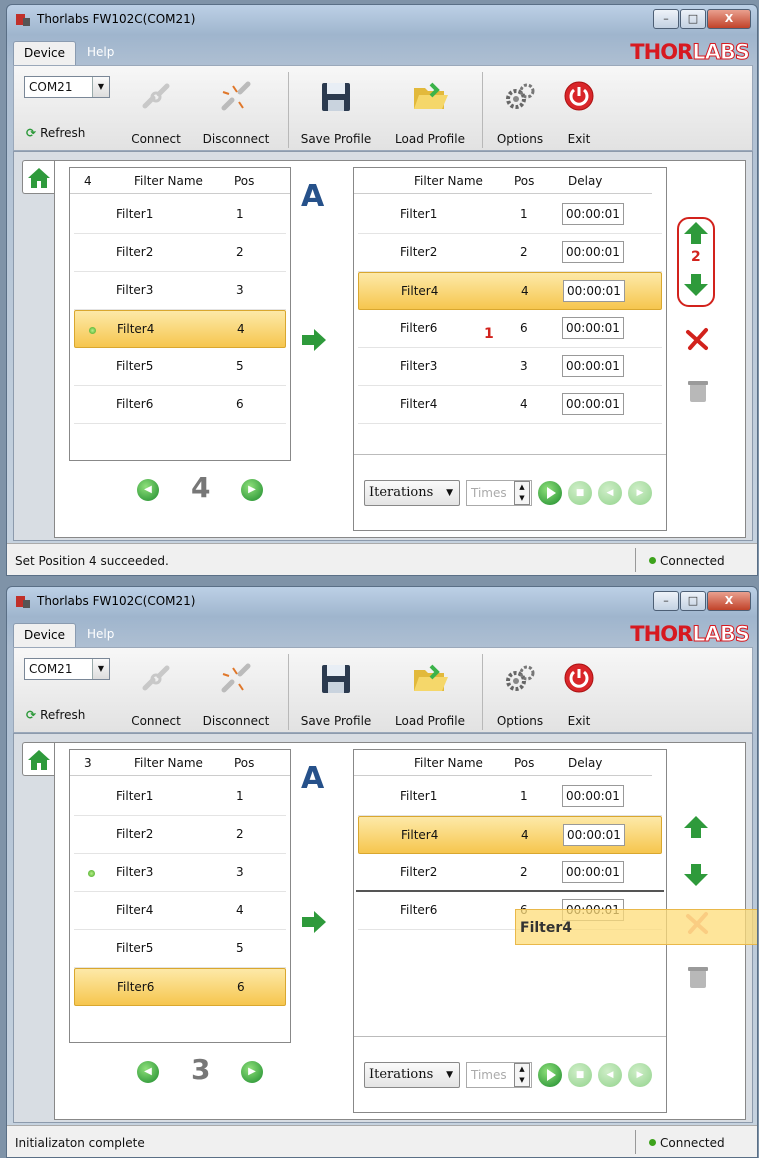 The height and width of the screenshot is (1158, 759). I want to click on drag-ghost-item: Filter4, so click(636, 927).